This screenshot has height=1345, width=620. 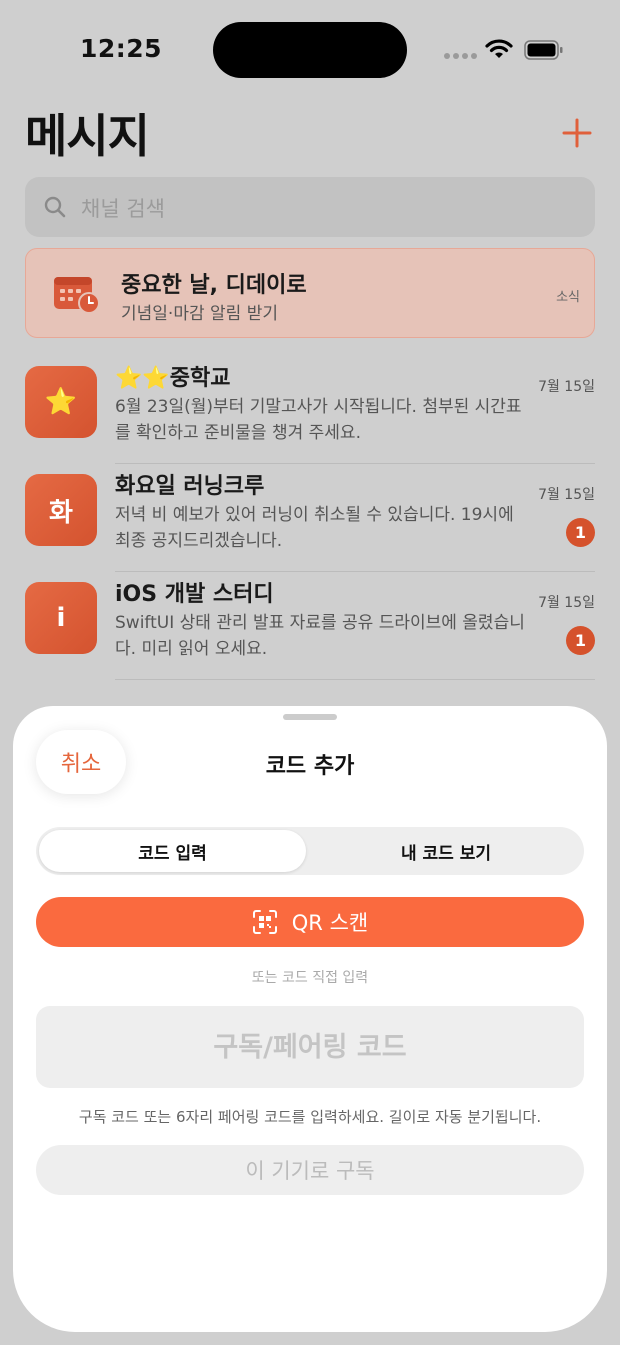 I want to click on cellular-signal-icon, so click(x=460, y=56).